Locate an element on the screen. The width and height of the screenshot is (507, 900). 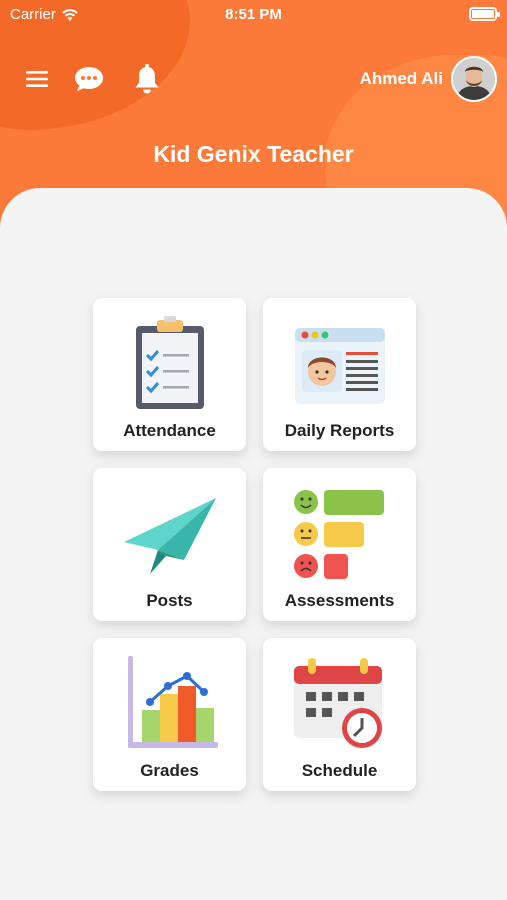
tile-grades: Grades is located at coordinates (169, 714).